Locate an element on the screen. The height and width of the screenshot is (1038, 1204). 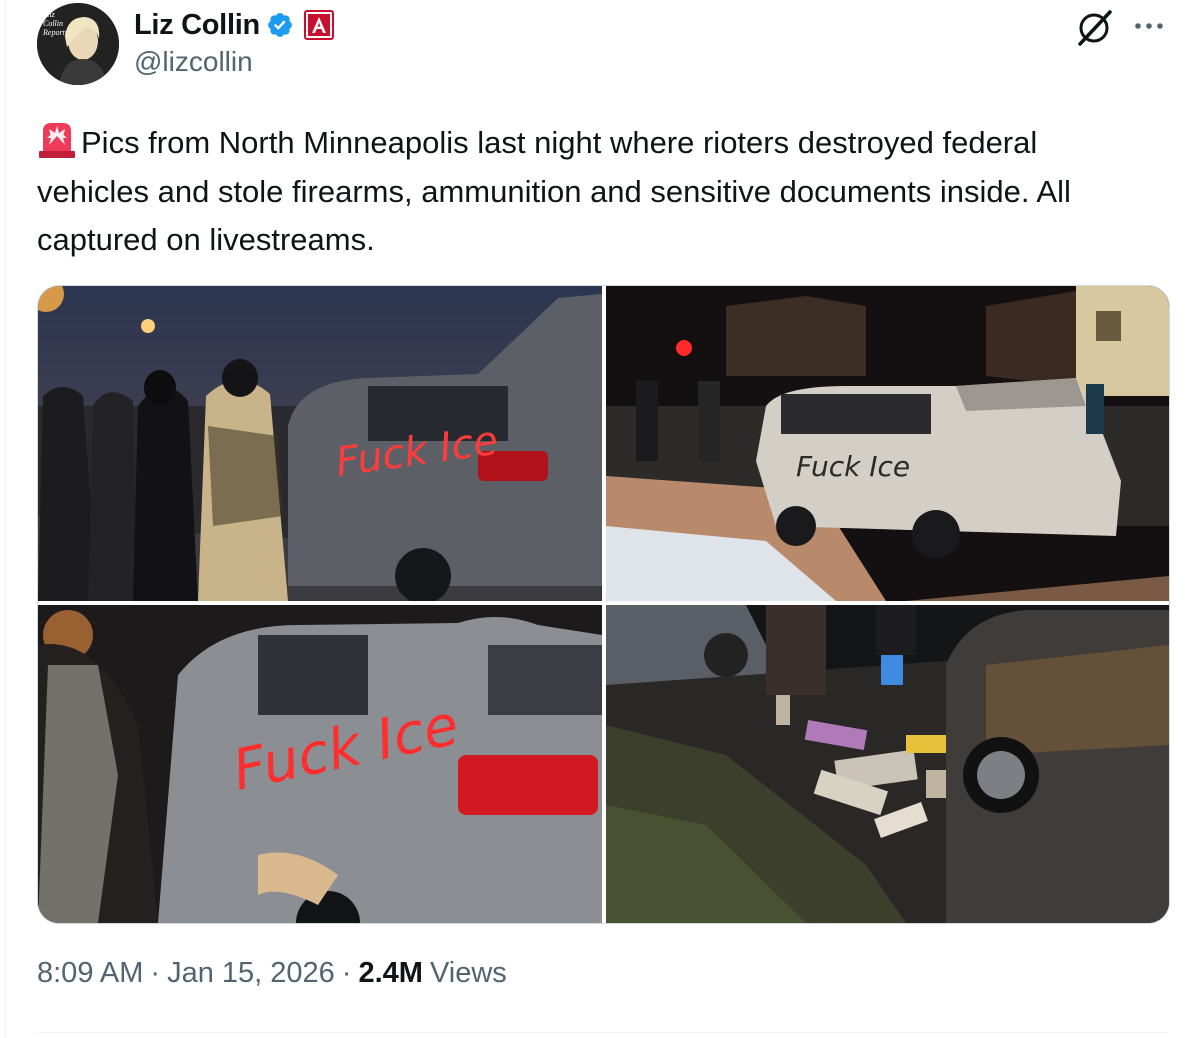
photo-2-graffiti: Fuck Ice is located at coordinates (853, 466).